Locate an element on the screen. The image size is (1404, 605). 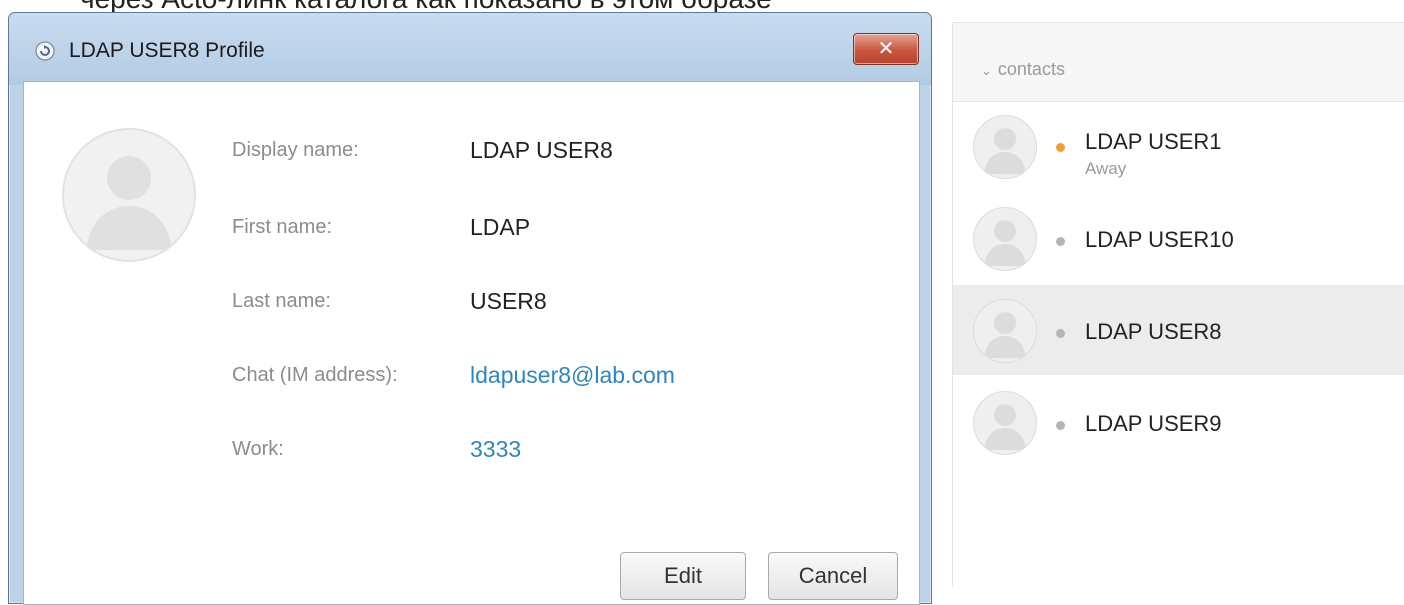
first-name-label: First name: is located at coordinates (282, 227).